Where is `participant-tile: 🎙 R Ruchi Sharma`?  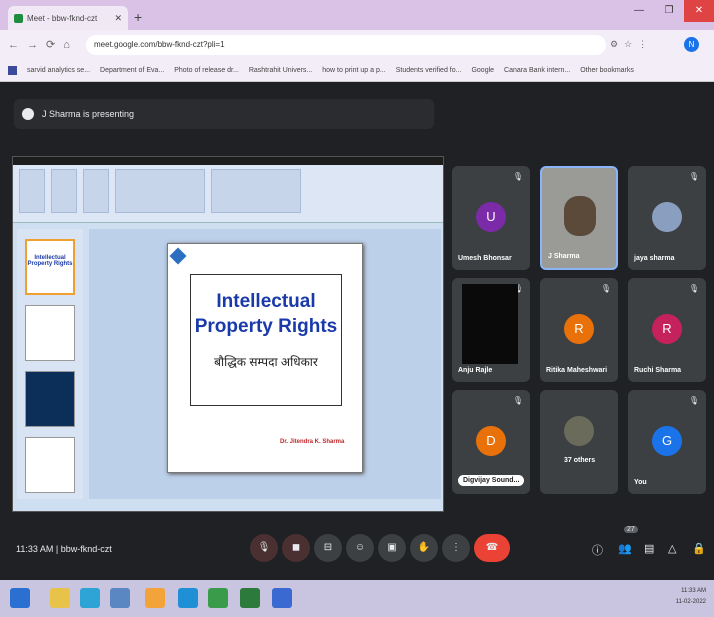
participant-tile: 🎙 R Ruchi Sharma is located at coordinates (667, 330).